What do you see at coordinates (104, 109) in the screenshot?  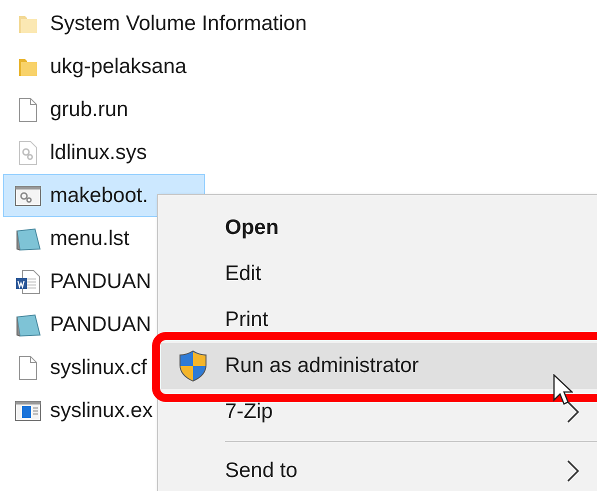 I see `file-item: grub.run` at bounding box center [104, 109].